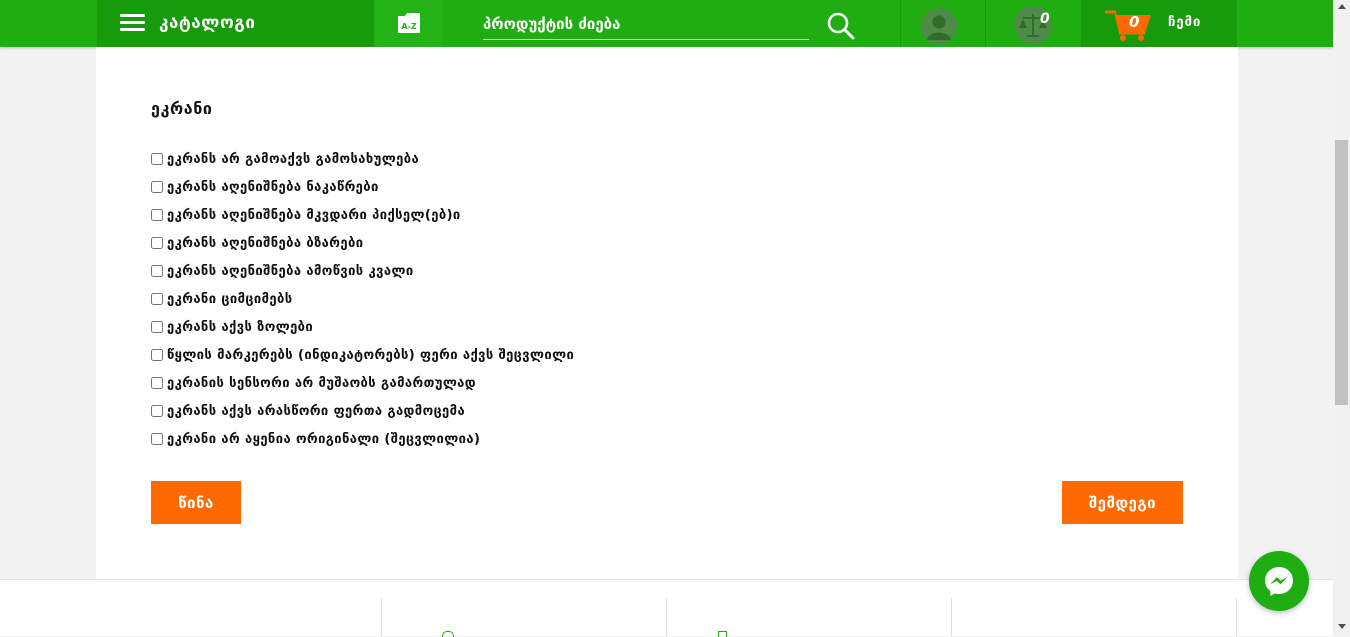  What do you see at coordinates (1122, 502) in the screenshot?
I see `next-button: შემდეგი` at bounding box center [1122, 502].